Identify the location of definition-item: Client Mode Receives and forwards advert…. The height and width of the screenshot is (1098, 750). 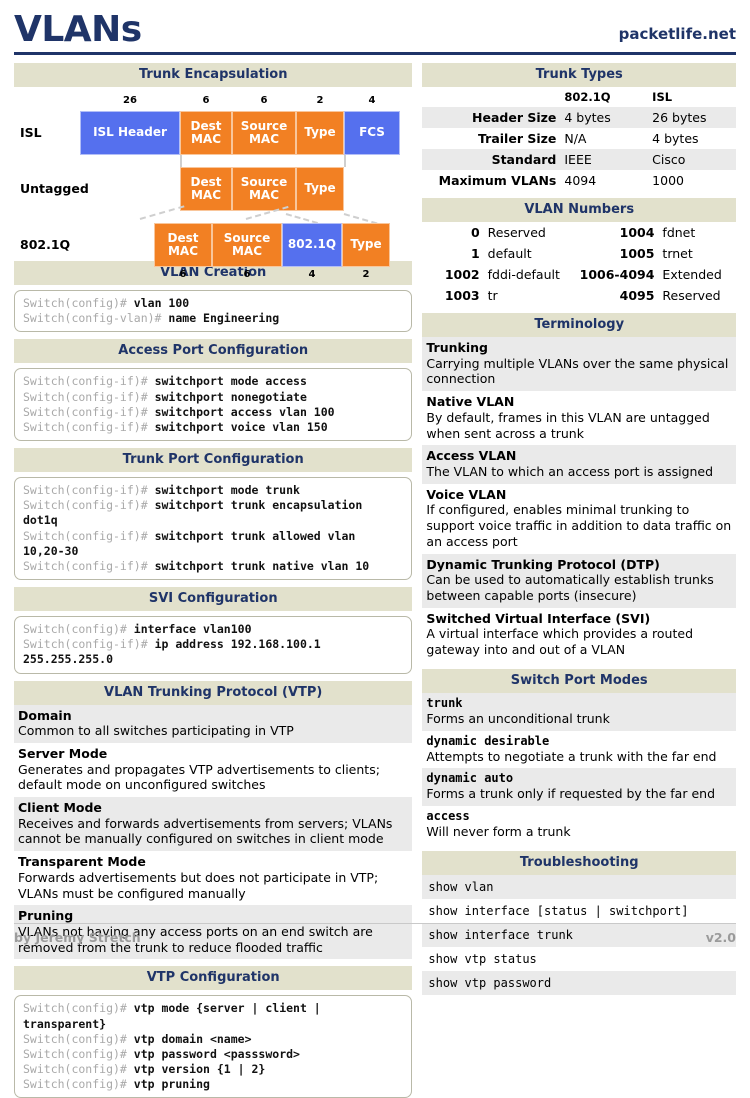
(213, 824).